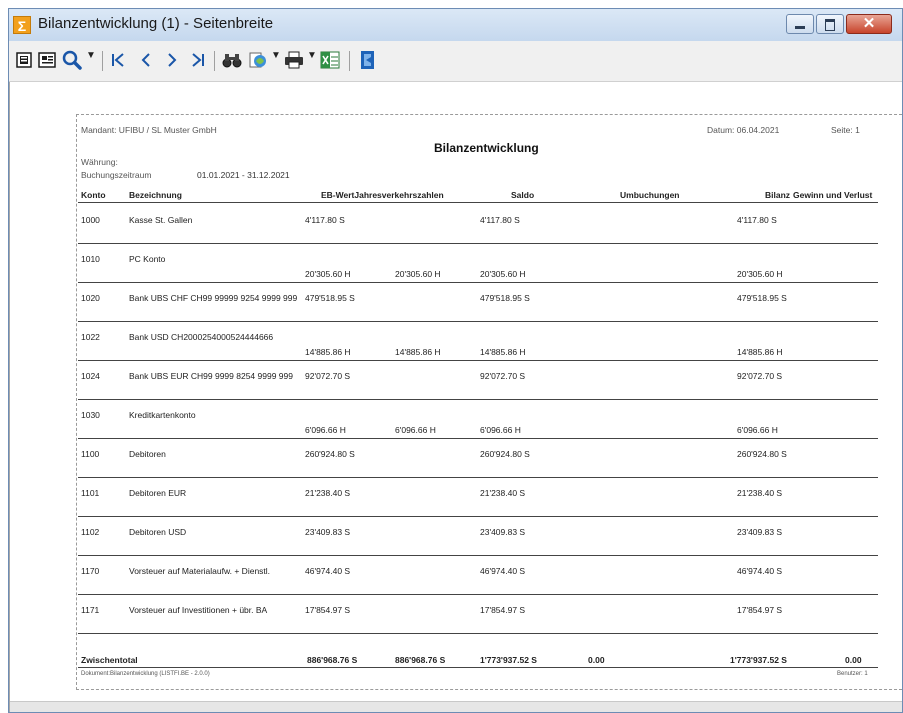  I want to click on row-bilanz: 14'885.86 H, so click(760, 352).